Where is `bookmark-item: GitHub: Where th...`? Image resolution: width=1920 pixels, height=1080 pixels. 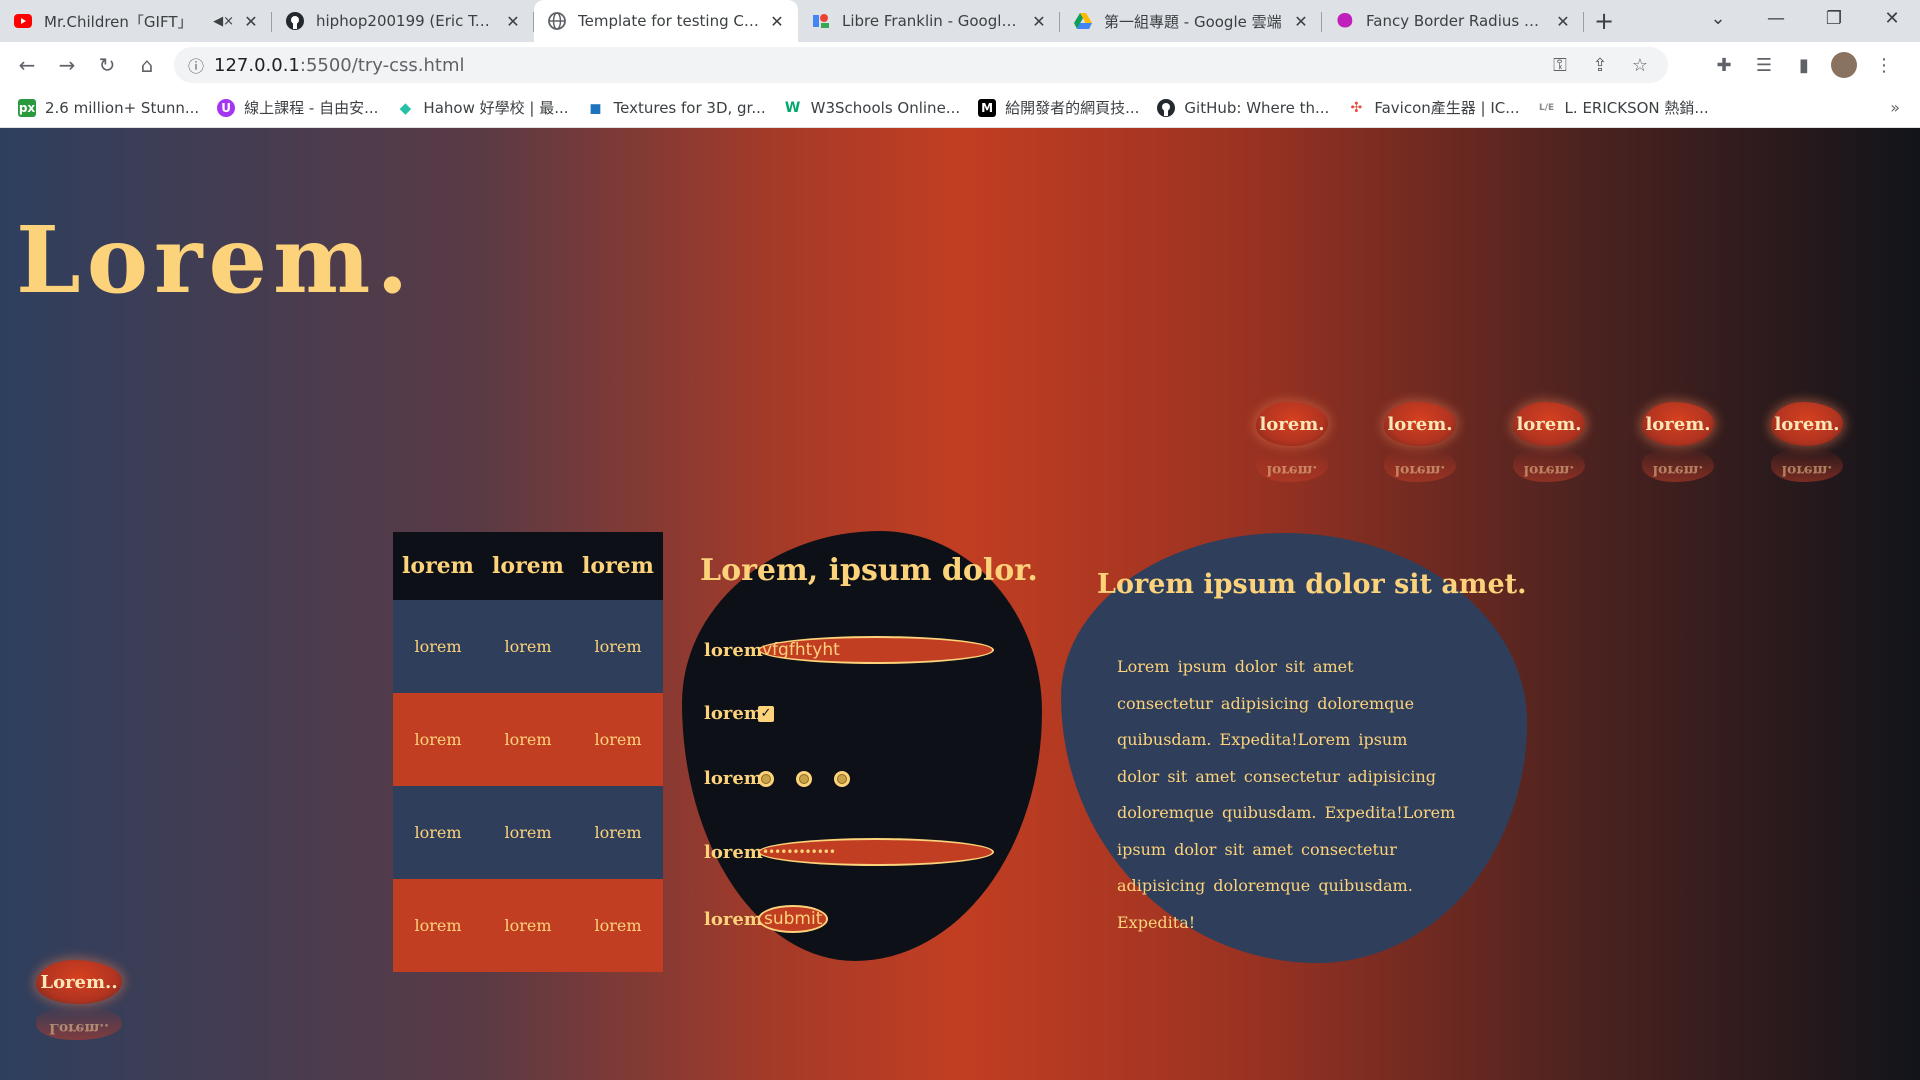
bookmark-item: GitHub: Where th... is located at coordinates (1243, 107).